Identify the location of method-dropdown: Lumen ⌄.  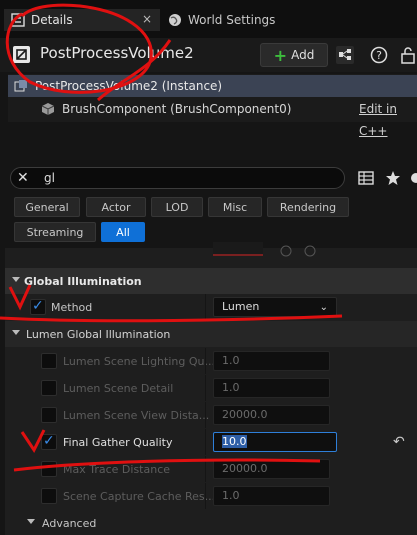
(275, 307).